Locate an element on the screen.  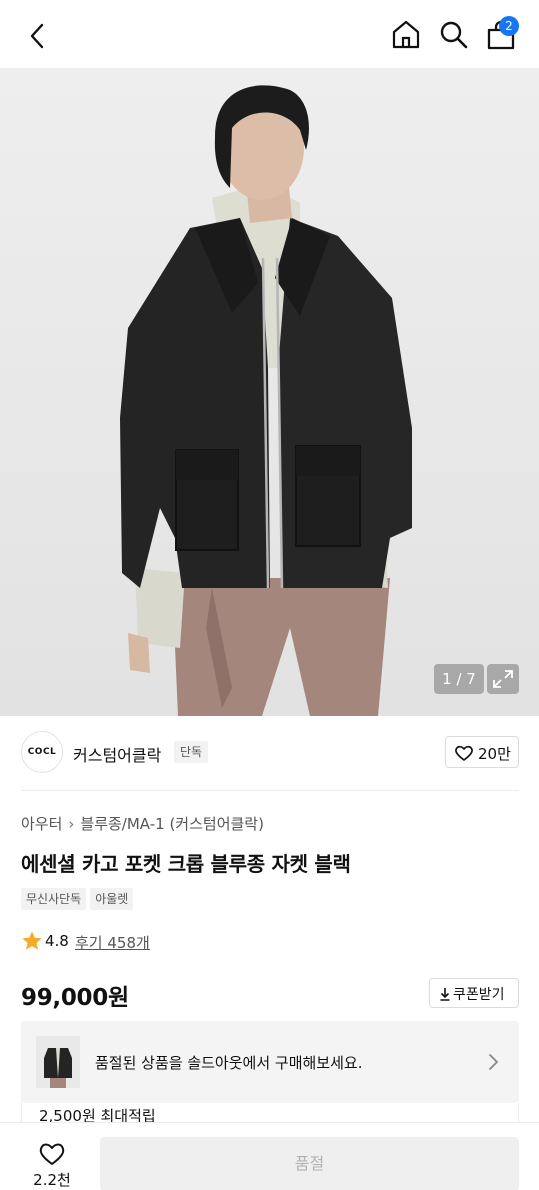
tag-musinsa-exclusive: 무신사단독 is located at coordinates (54, 899).